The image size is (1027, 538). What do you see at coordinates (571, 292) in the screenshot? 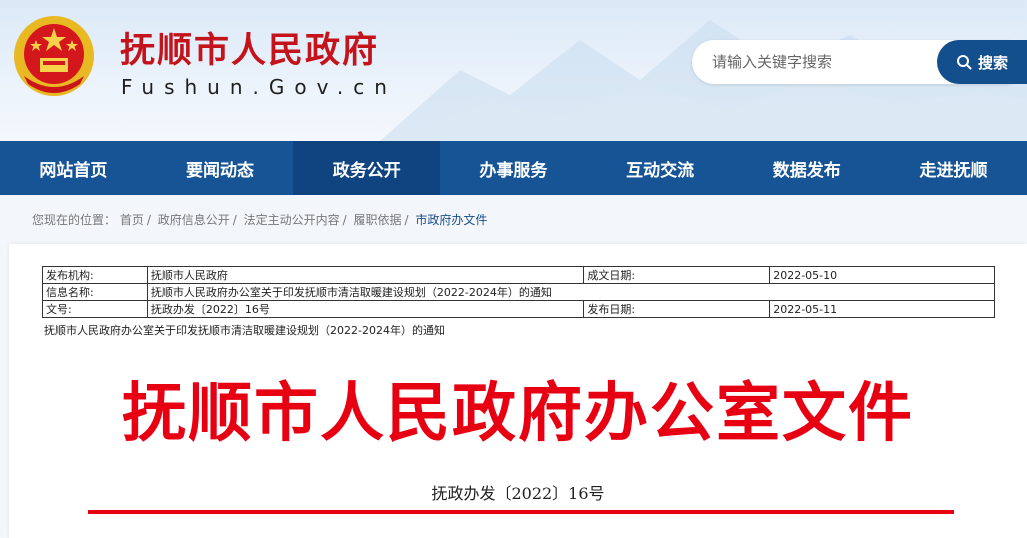
I see `info-name-value: 抚顺市人民政府办公室关于印发抚顺市清洁取暖建设规划（2022-2024年）的通知` at bounding box center [571, 292].